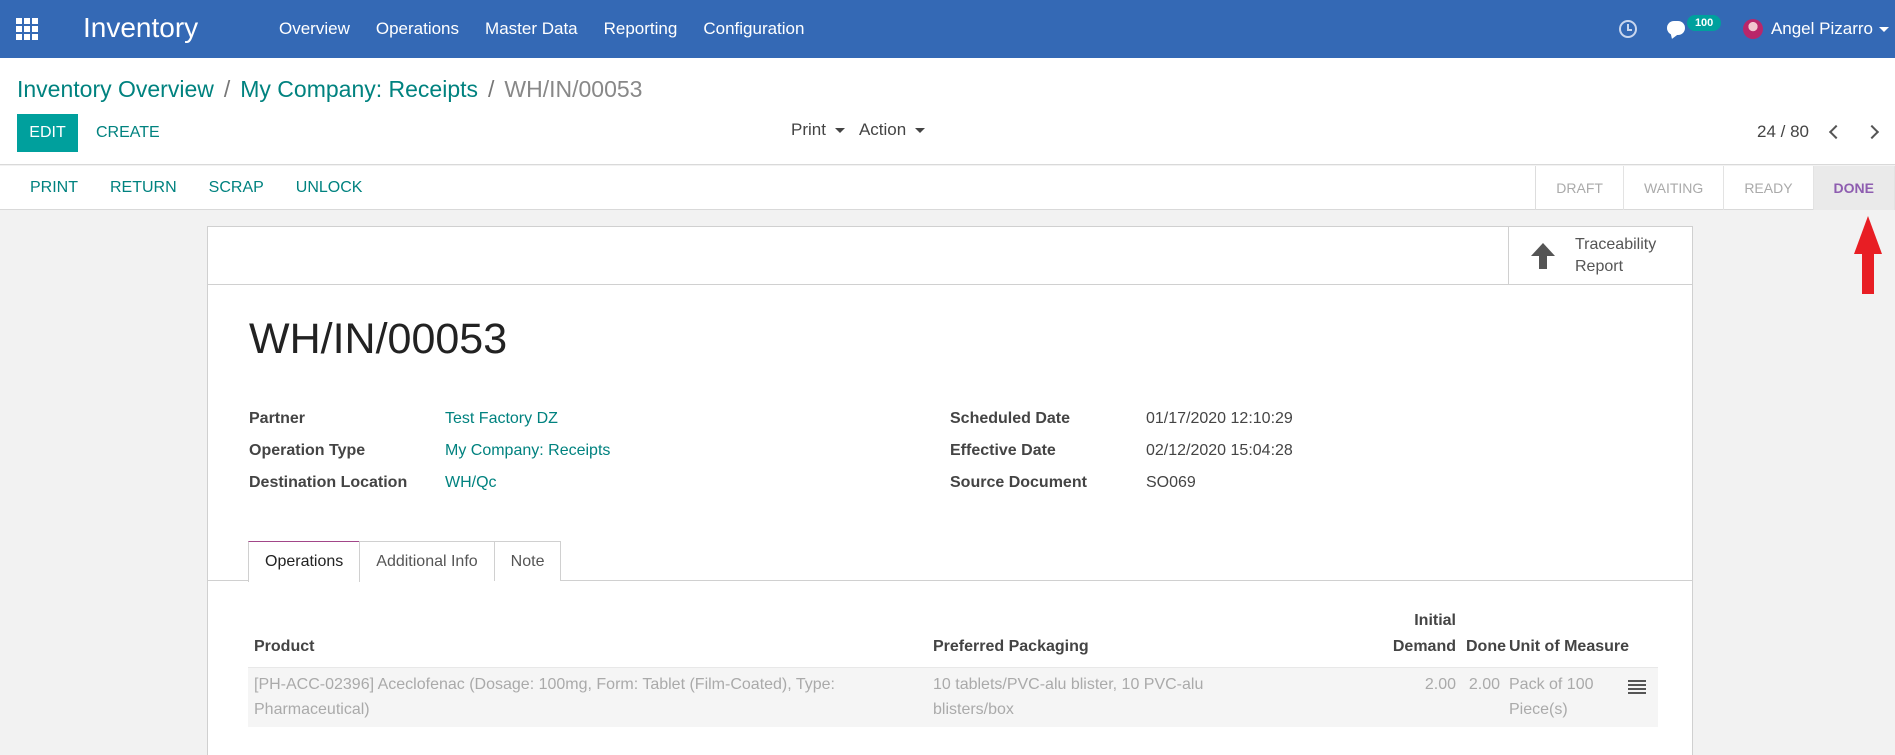 Image resolution: width=1895 pixels, height=755 pixels. What do you see at coordinates (1011, 647) in the screenshot?
I see `column-preferred-packaging: Preferred Packaging` at bounding box center [1011, 647].